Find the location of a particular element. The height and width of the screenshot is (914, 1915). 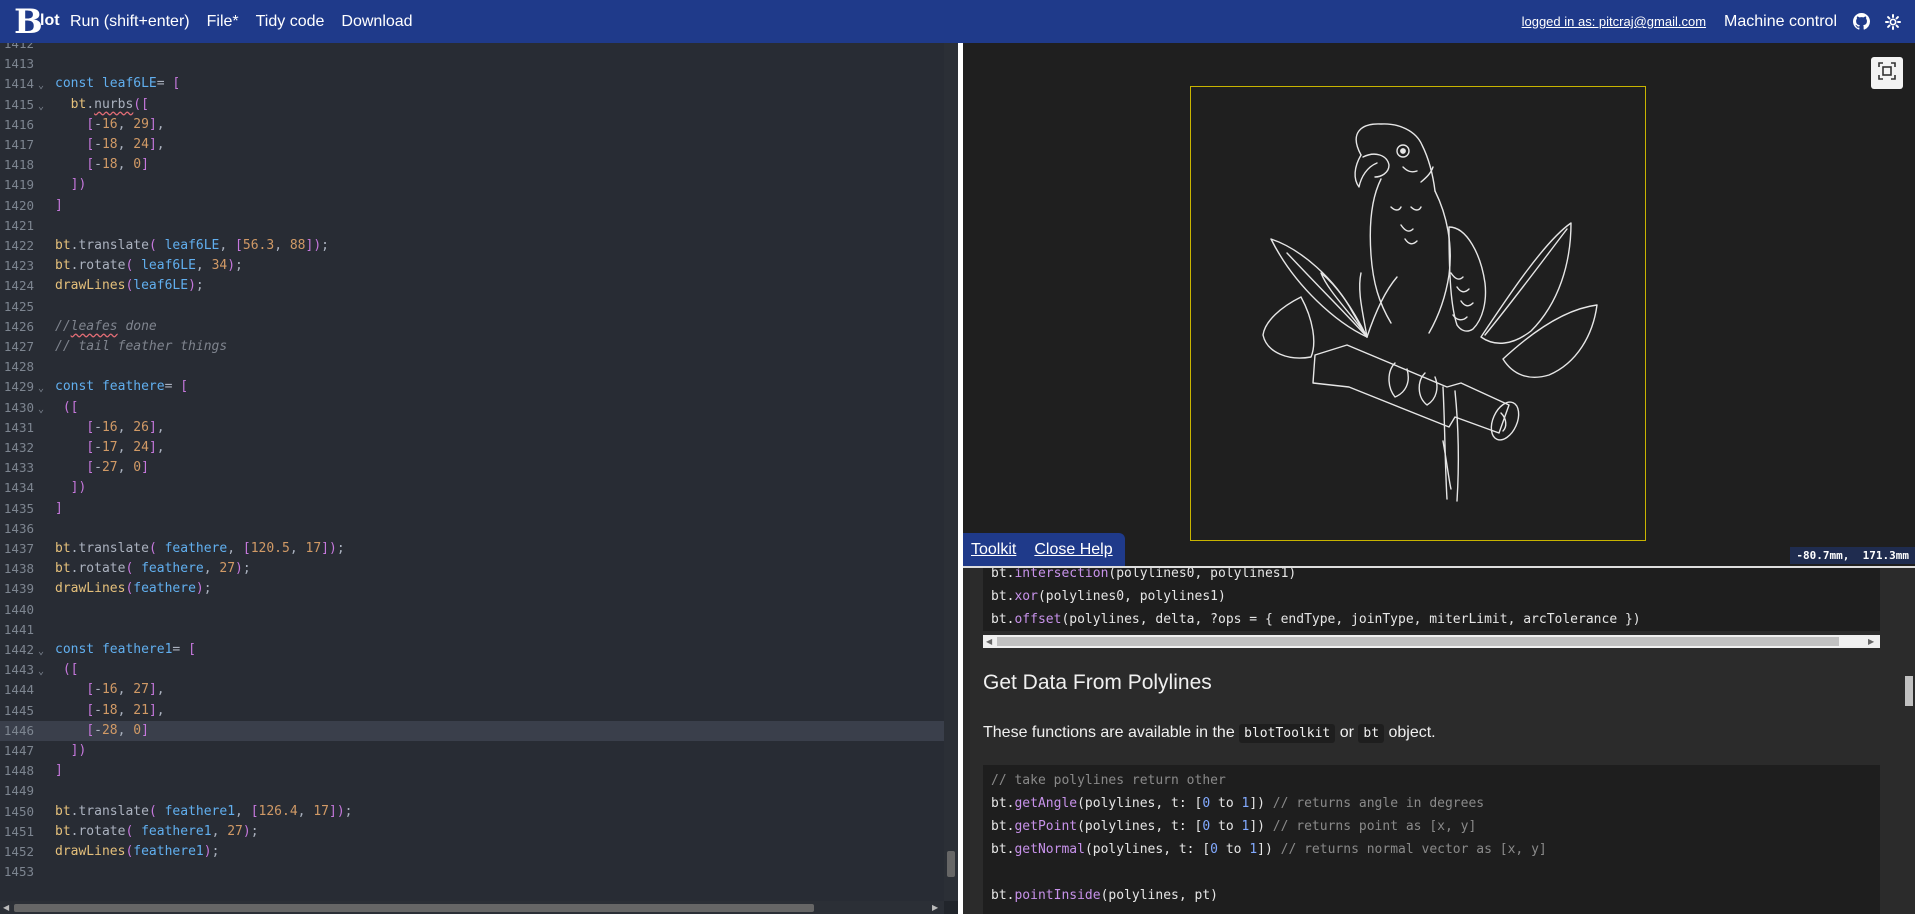

code-text: [-18, 0] is located at coordinates (102, 165).